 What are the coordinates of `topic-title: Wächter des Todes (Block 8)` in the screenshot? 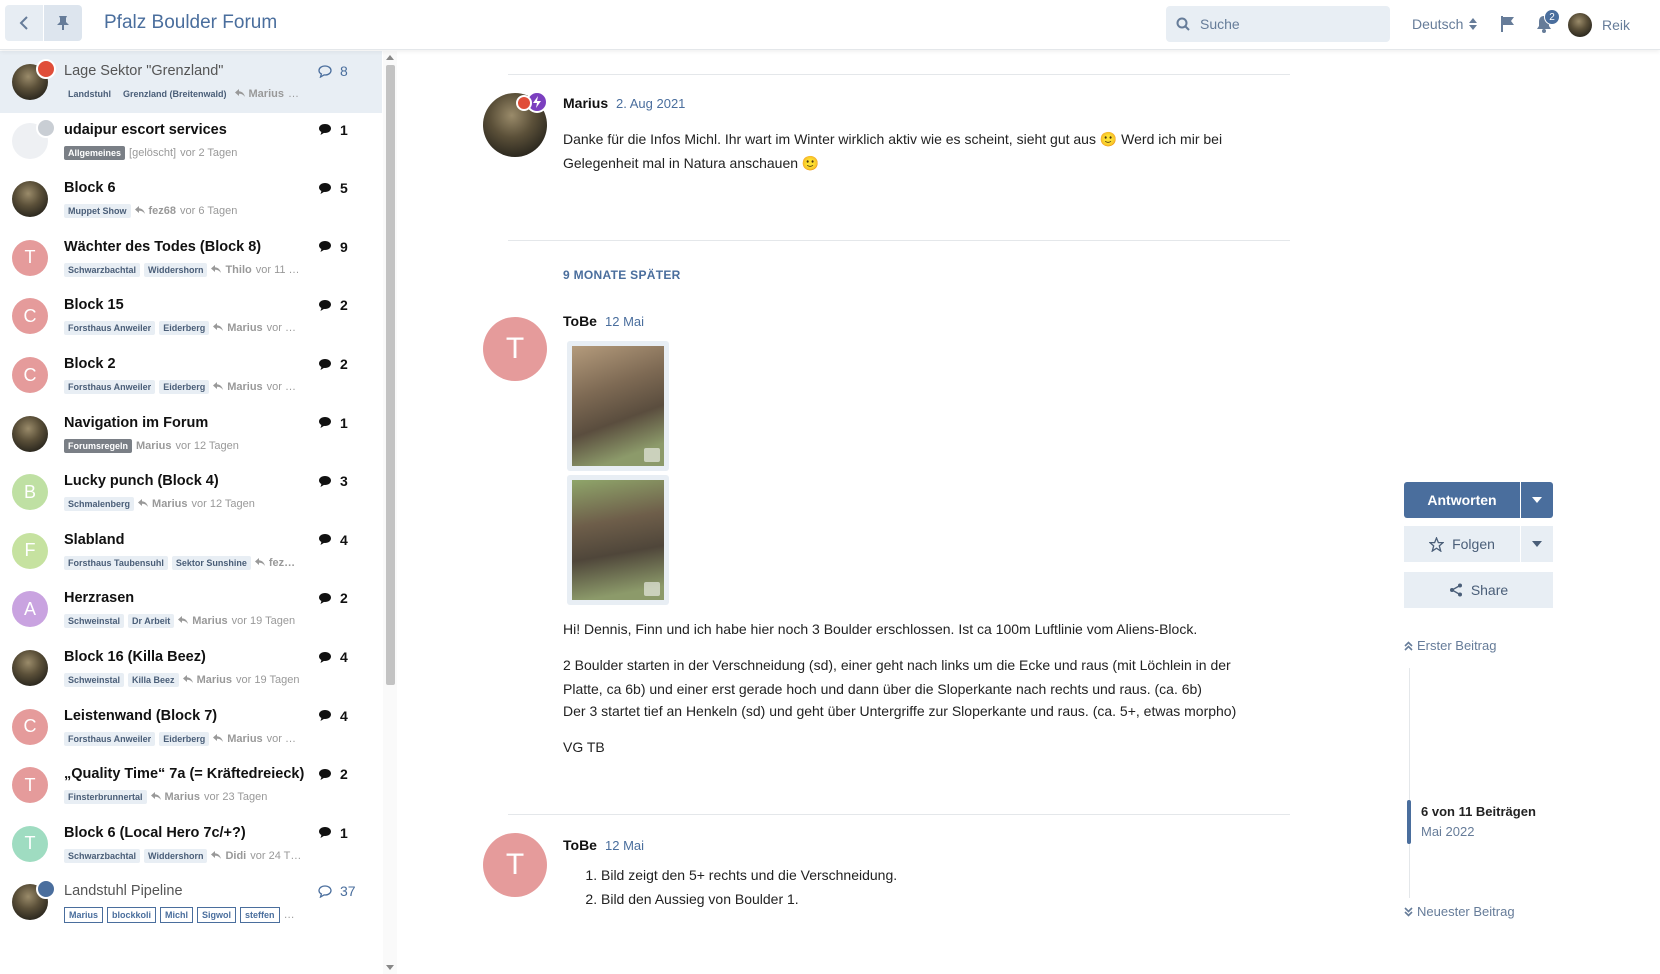 It's located at (184, 247).